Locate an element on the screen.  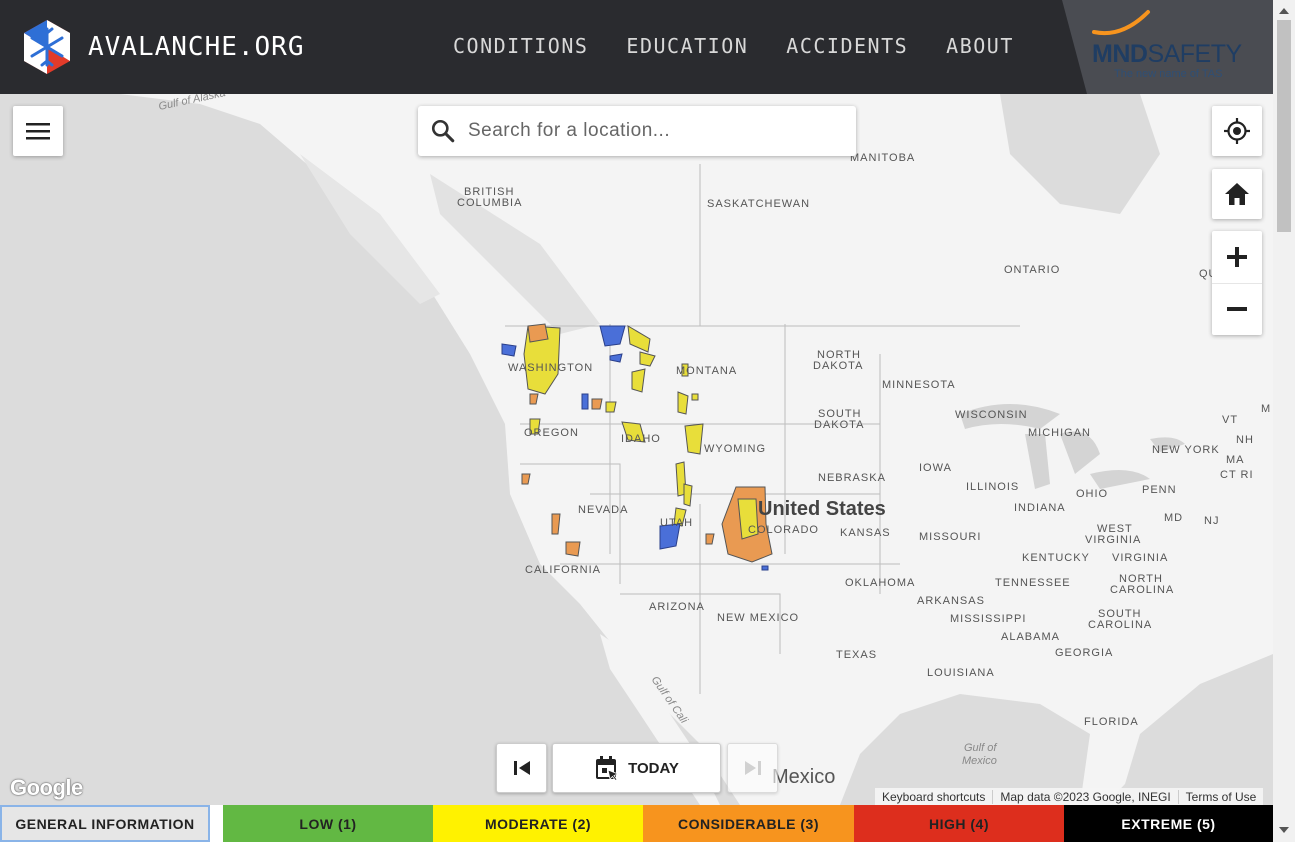
map-label-texas: TEXAS is located at coordinates (857, 655).